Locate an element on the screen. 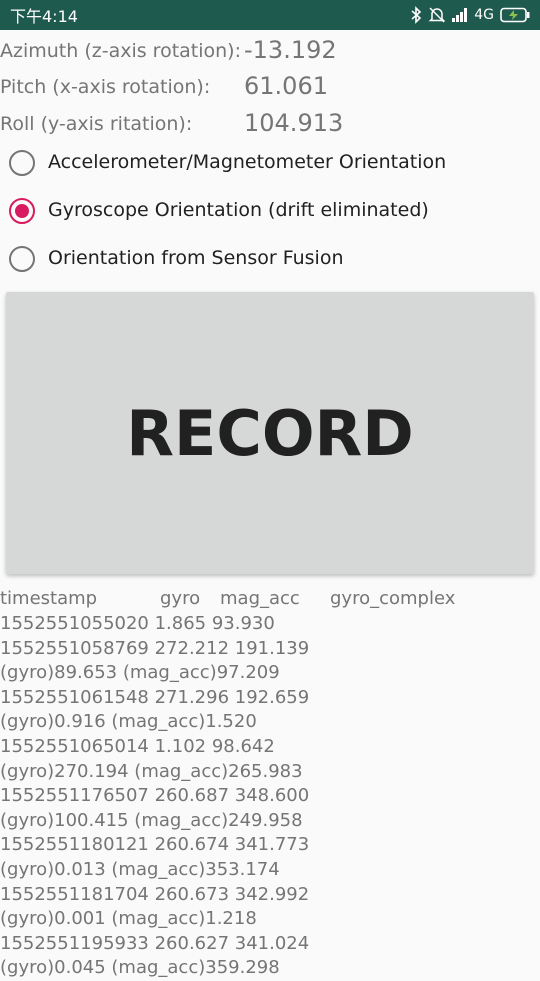 The height and width of the screenshot is (981, 540). status-icons: 4G is located at coordinates (470, 15).